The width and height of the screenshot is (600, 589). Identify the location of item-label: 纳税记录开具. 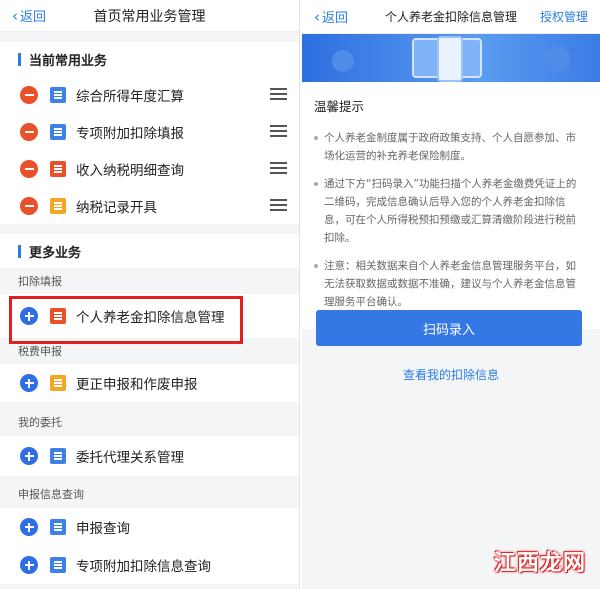
(116, 207).